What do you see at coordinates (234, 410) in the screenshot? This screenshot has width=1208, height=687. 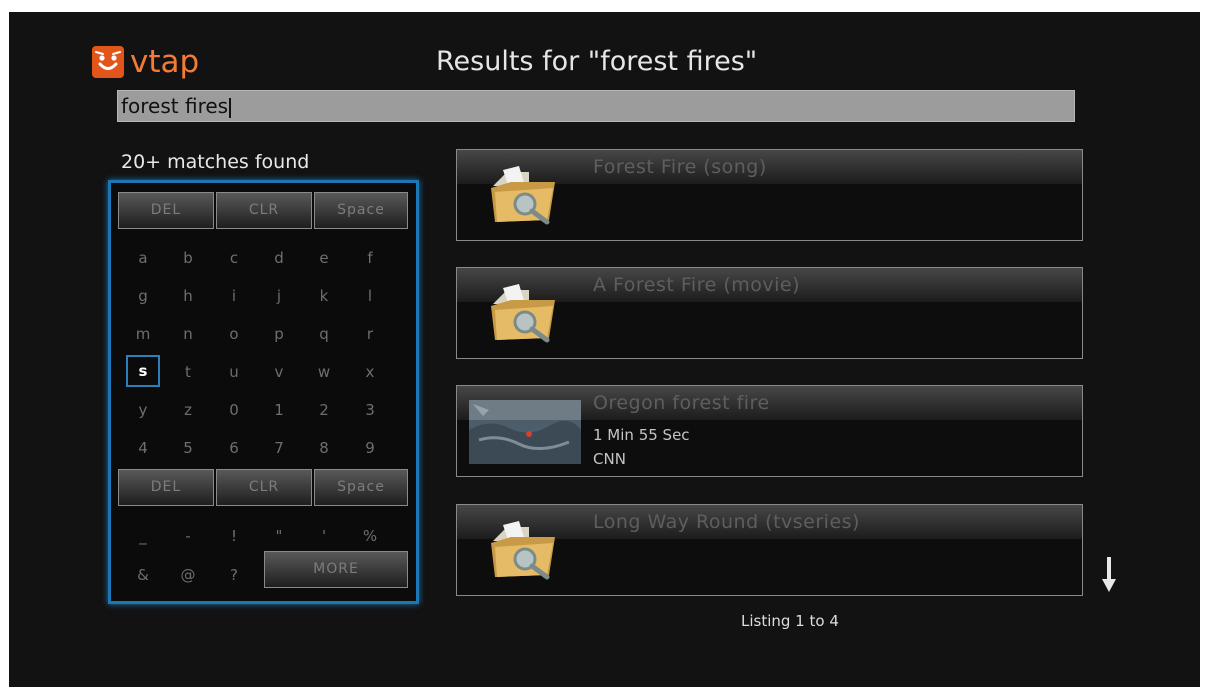 I see `key-0: 0` at bounding box center [234, 410].